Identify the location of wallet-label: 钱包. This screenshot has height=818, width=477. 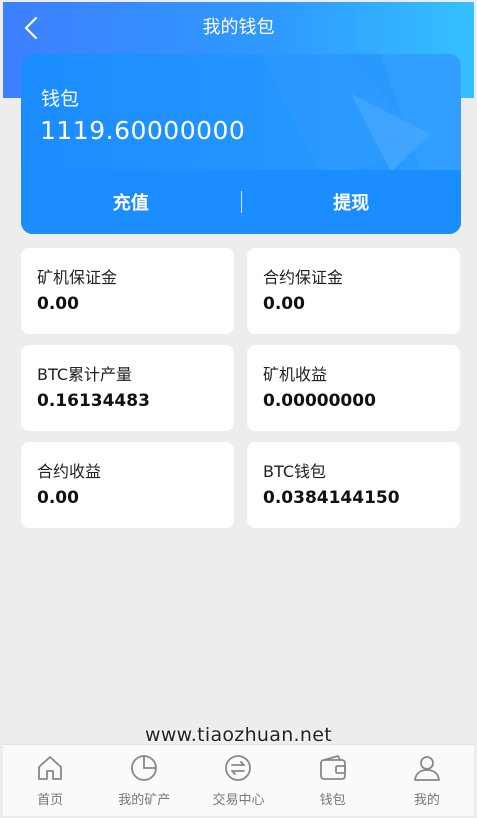
(60, 99).